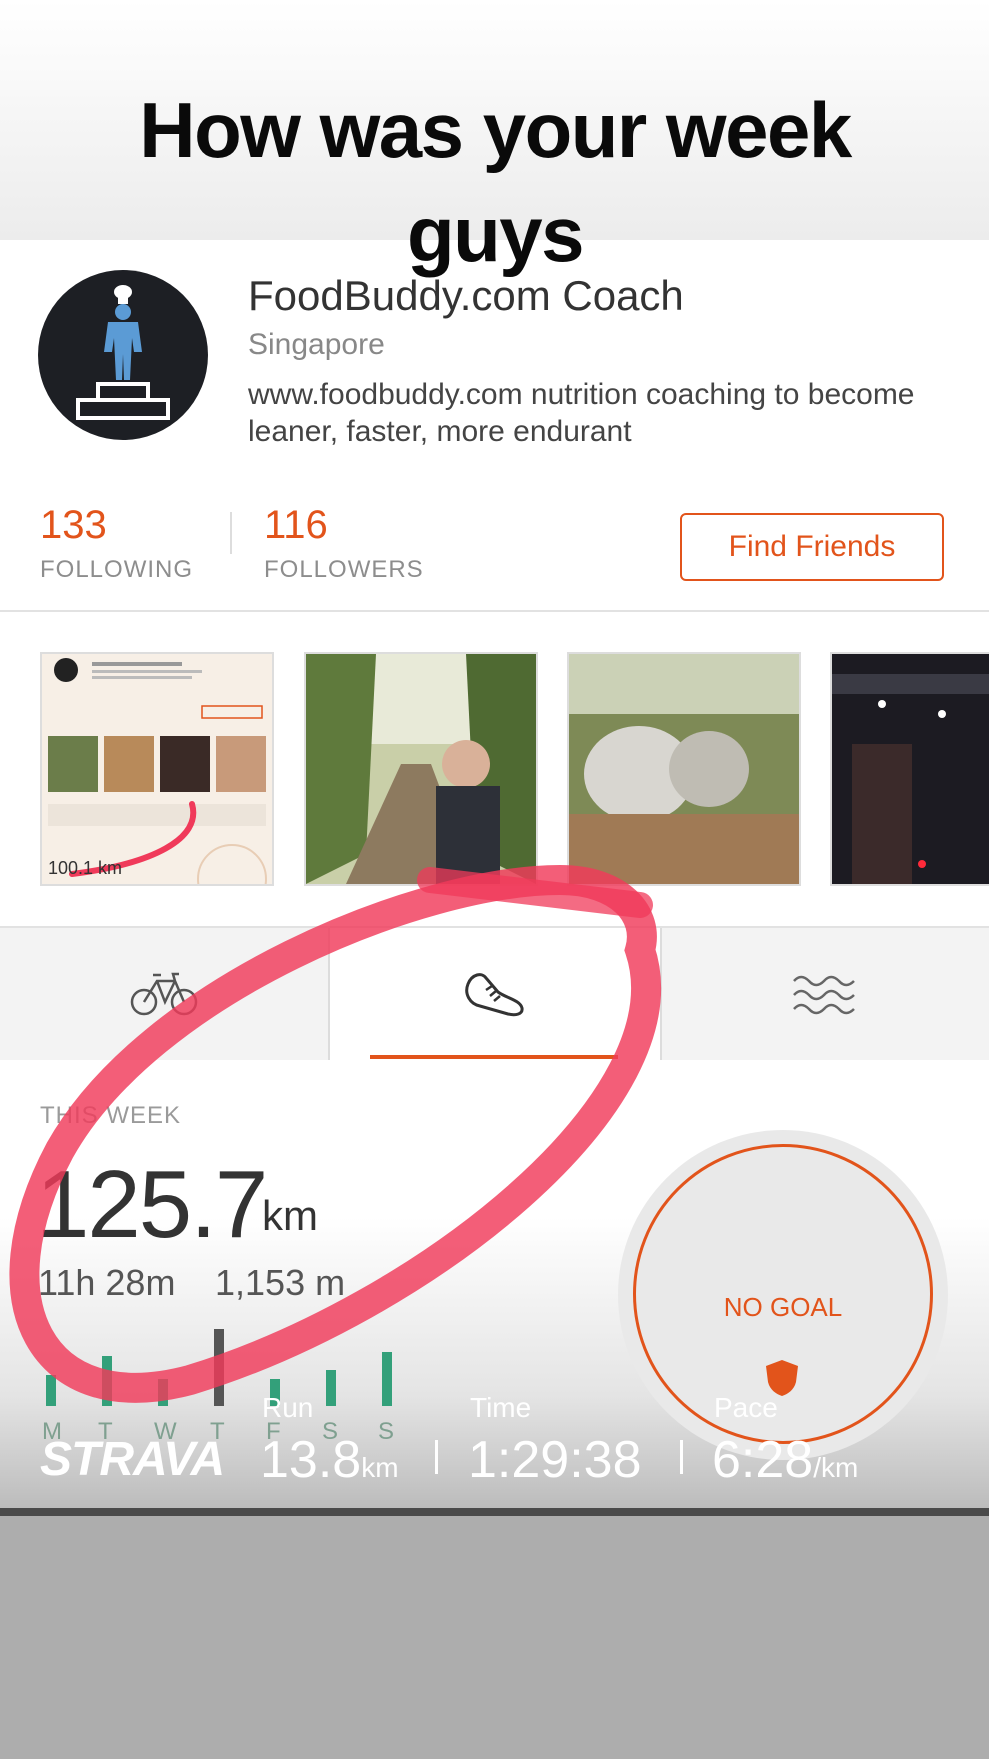 This screenshot has height=1759, width=989. What do you see at coordinates (421, 769) in the screenshot?
I see `photo-thumb-selfie-trail` at bounding box center [421, 769].